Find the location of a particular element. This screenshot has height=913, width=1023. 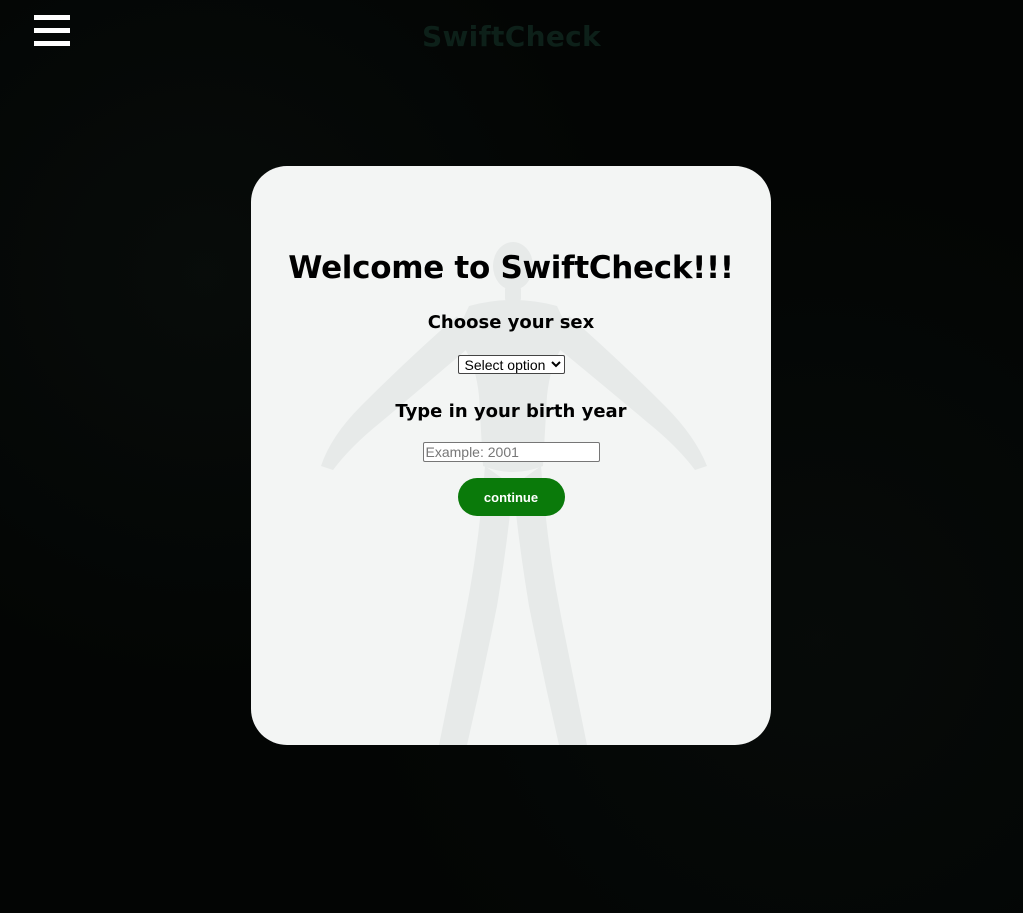

sex-select: Select option is located at coordinates (511, 364).